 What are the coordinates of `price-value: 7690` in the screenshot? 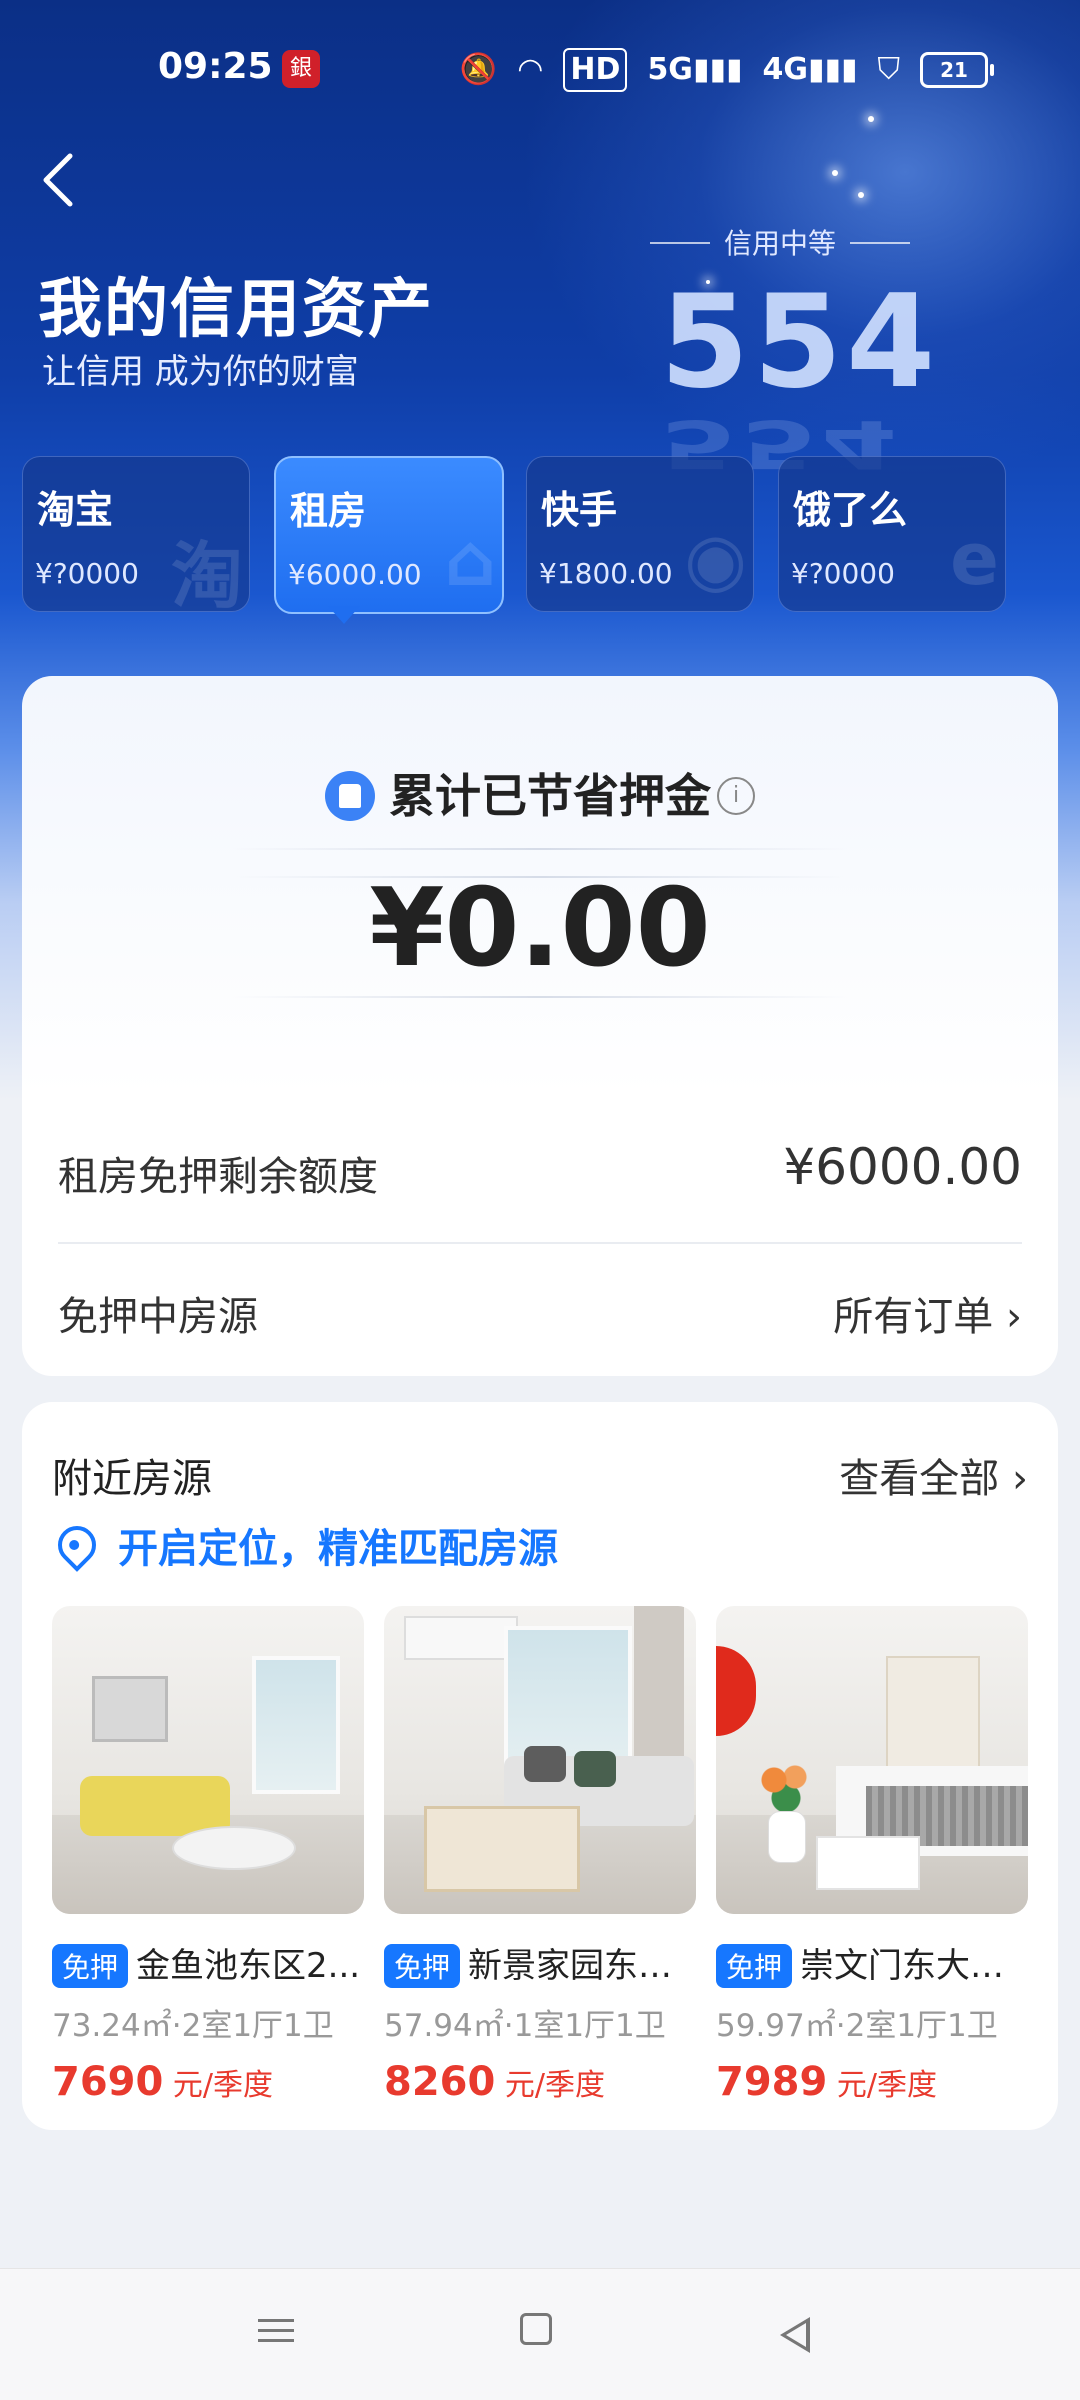 It's located at (108, 2082).